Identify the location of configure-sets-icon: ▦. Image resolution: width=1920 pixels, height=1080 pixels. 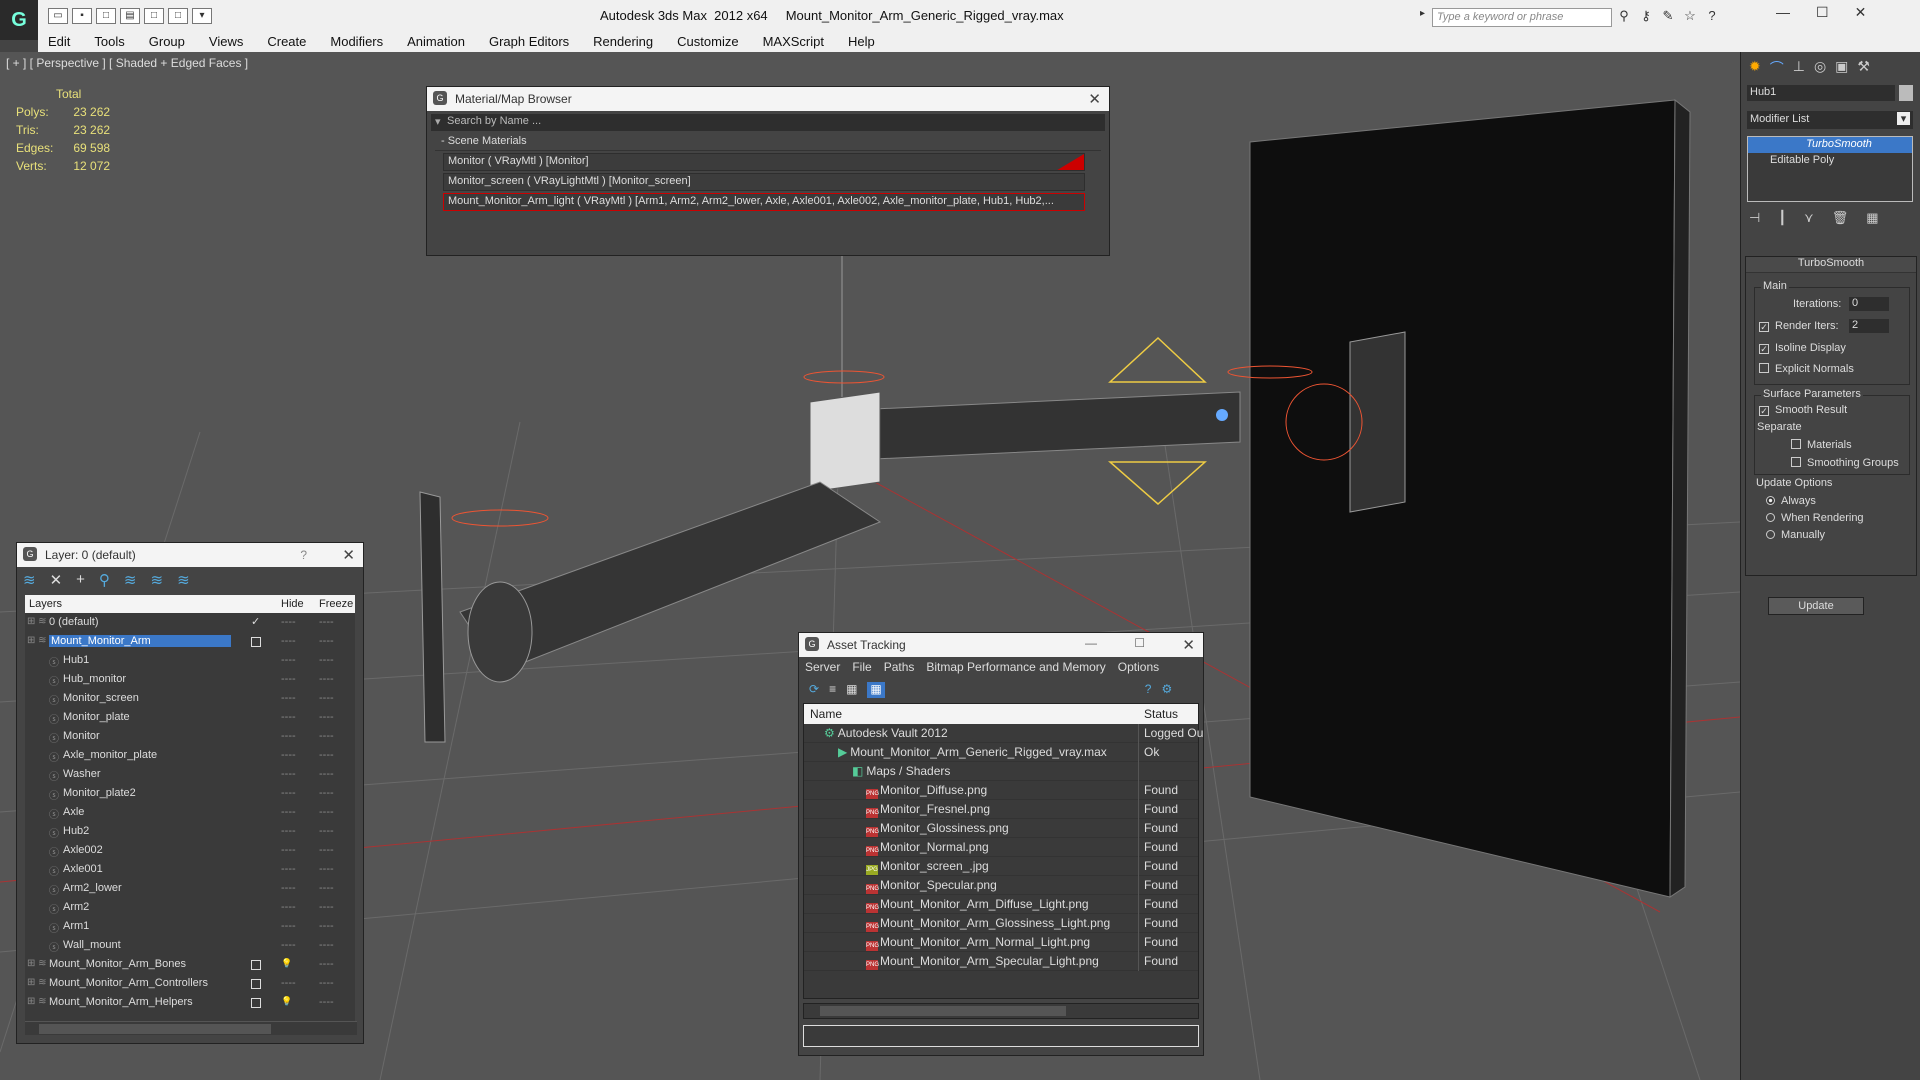
(1872, 218).